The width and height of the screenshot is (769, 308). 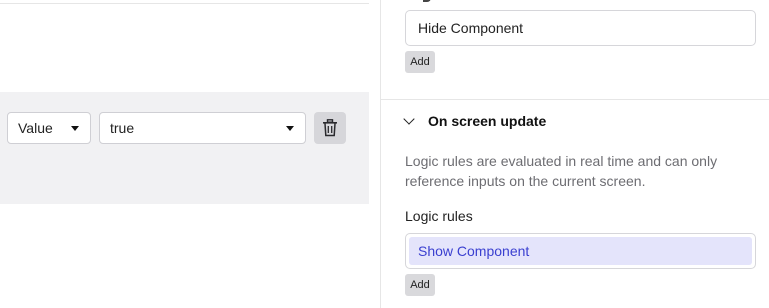 What do you see at coordinates (409, 118) in the screenshot?
I see `chevron-down-icon` at bounding box center [409, 118].